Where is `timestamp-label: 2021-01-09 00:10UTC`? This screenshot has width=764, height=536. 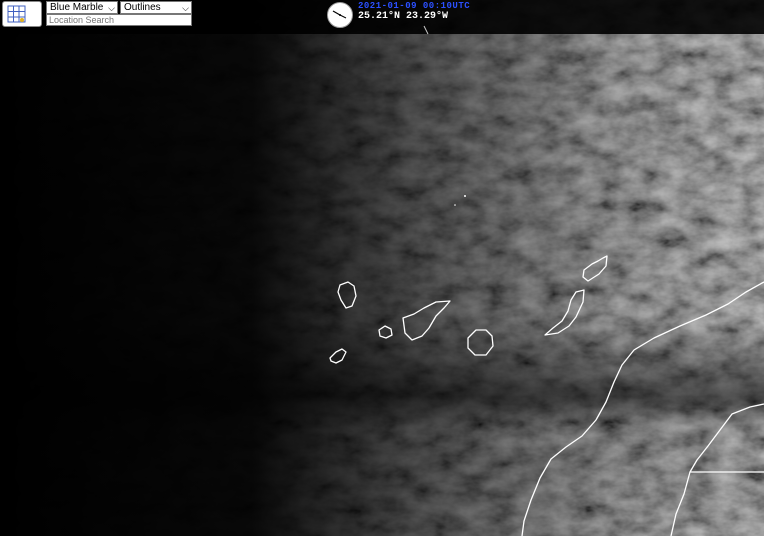 timestamp-label: 2021-01-09 00:10UTC is located at coordinates (414, 6).